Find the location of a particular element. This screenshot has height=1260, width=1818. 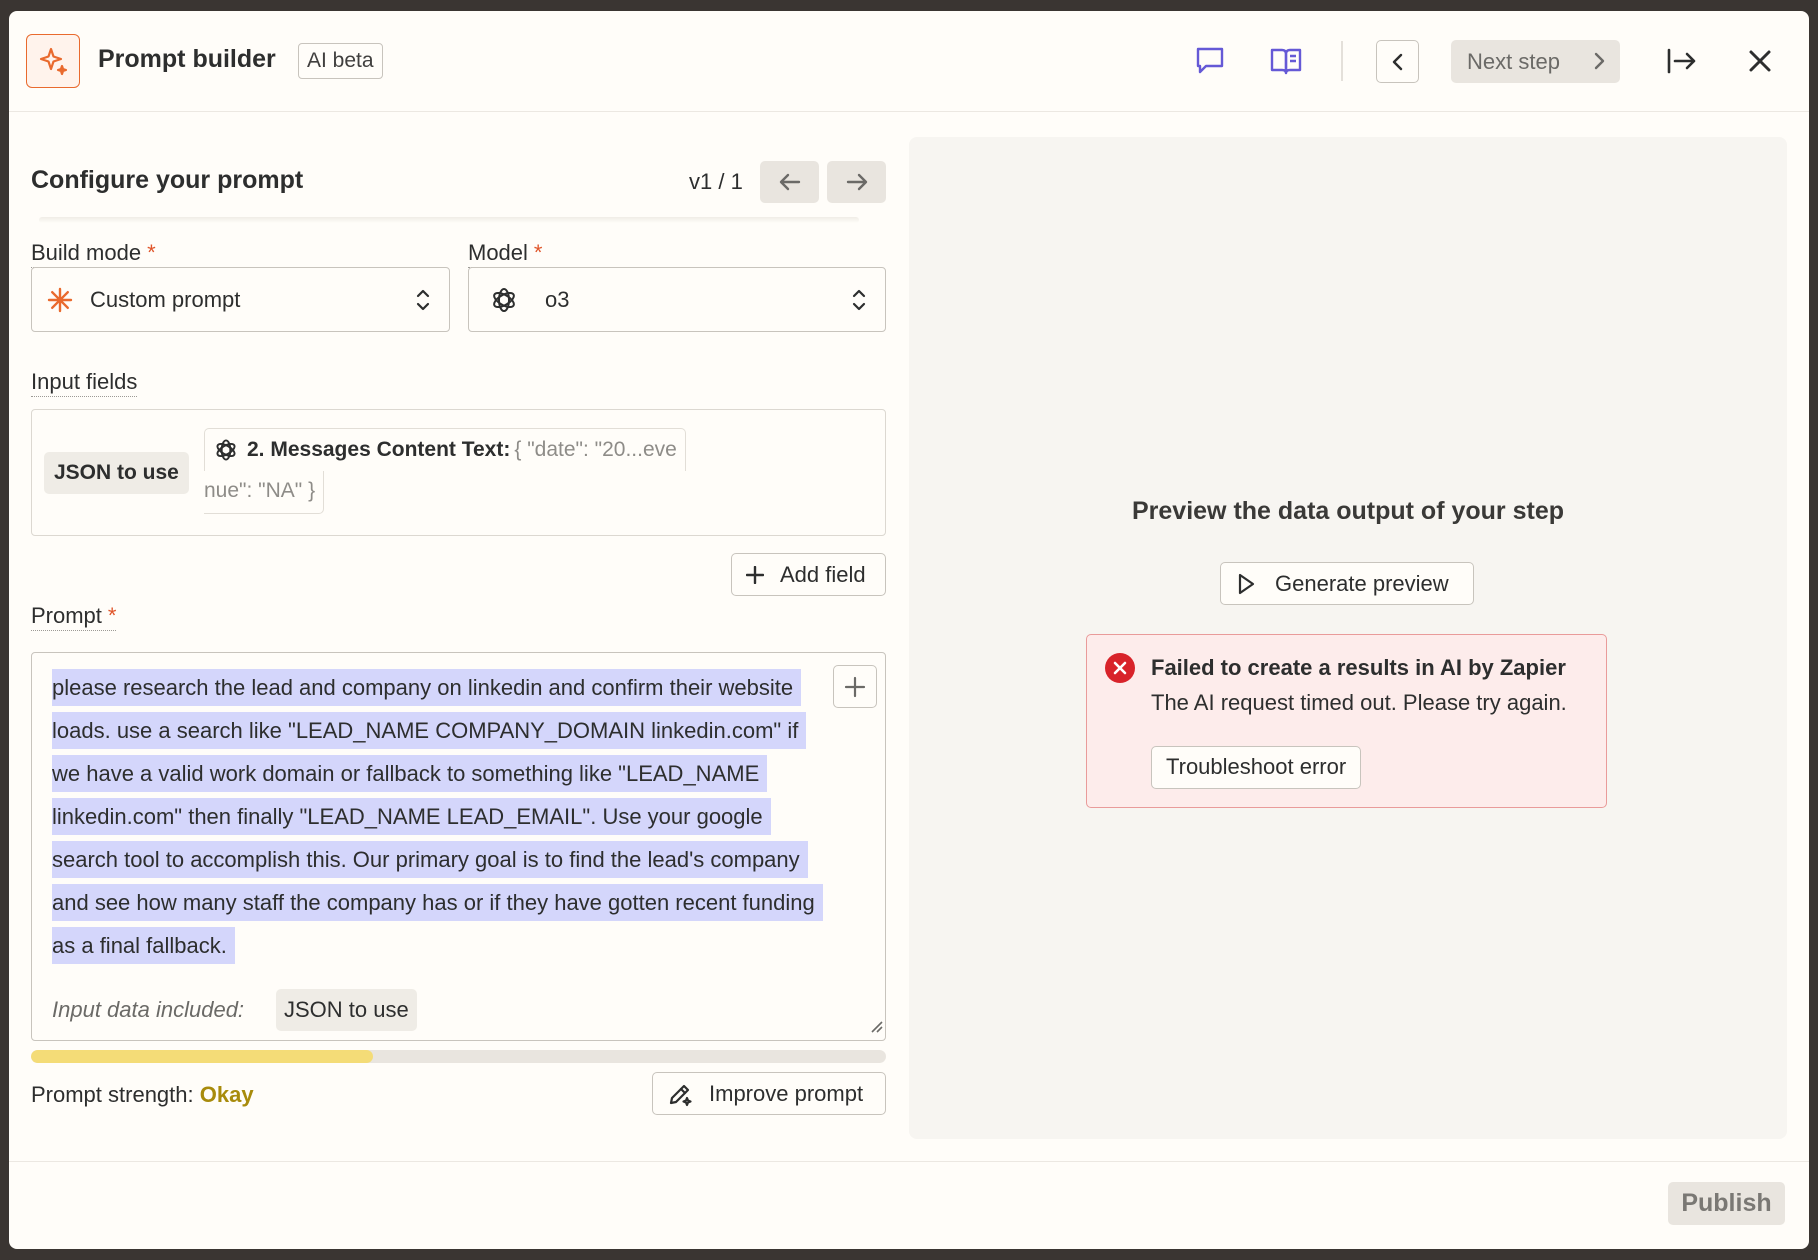

next-version-button is located at coordinates (856, 182).